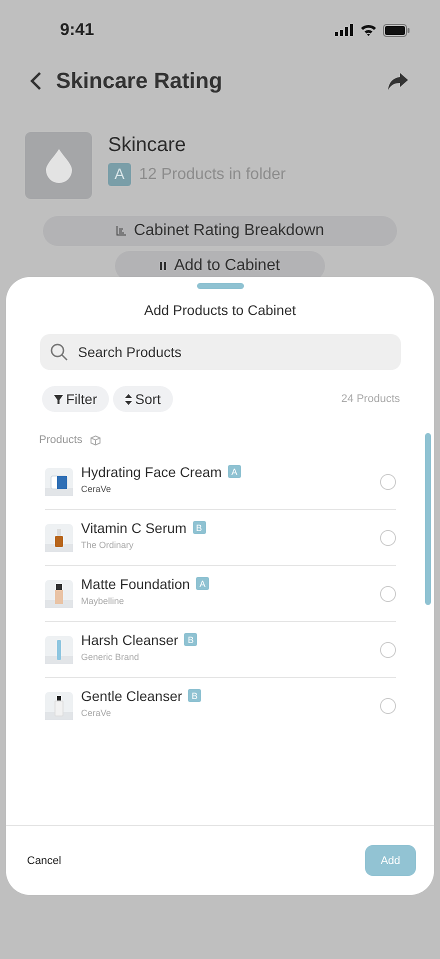 The width and height of the screenshot is (440, 959). I want to click on product-name: Gentle Cleanser, so click(131, 696).